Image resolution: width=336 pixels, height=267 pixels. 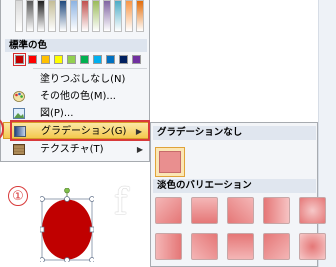 I want to click on text-cursor-glyph: f, so click(x=121, y=202).